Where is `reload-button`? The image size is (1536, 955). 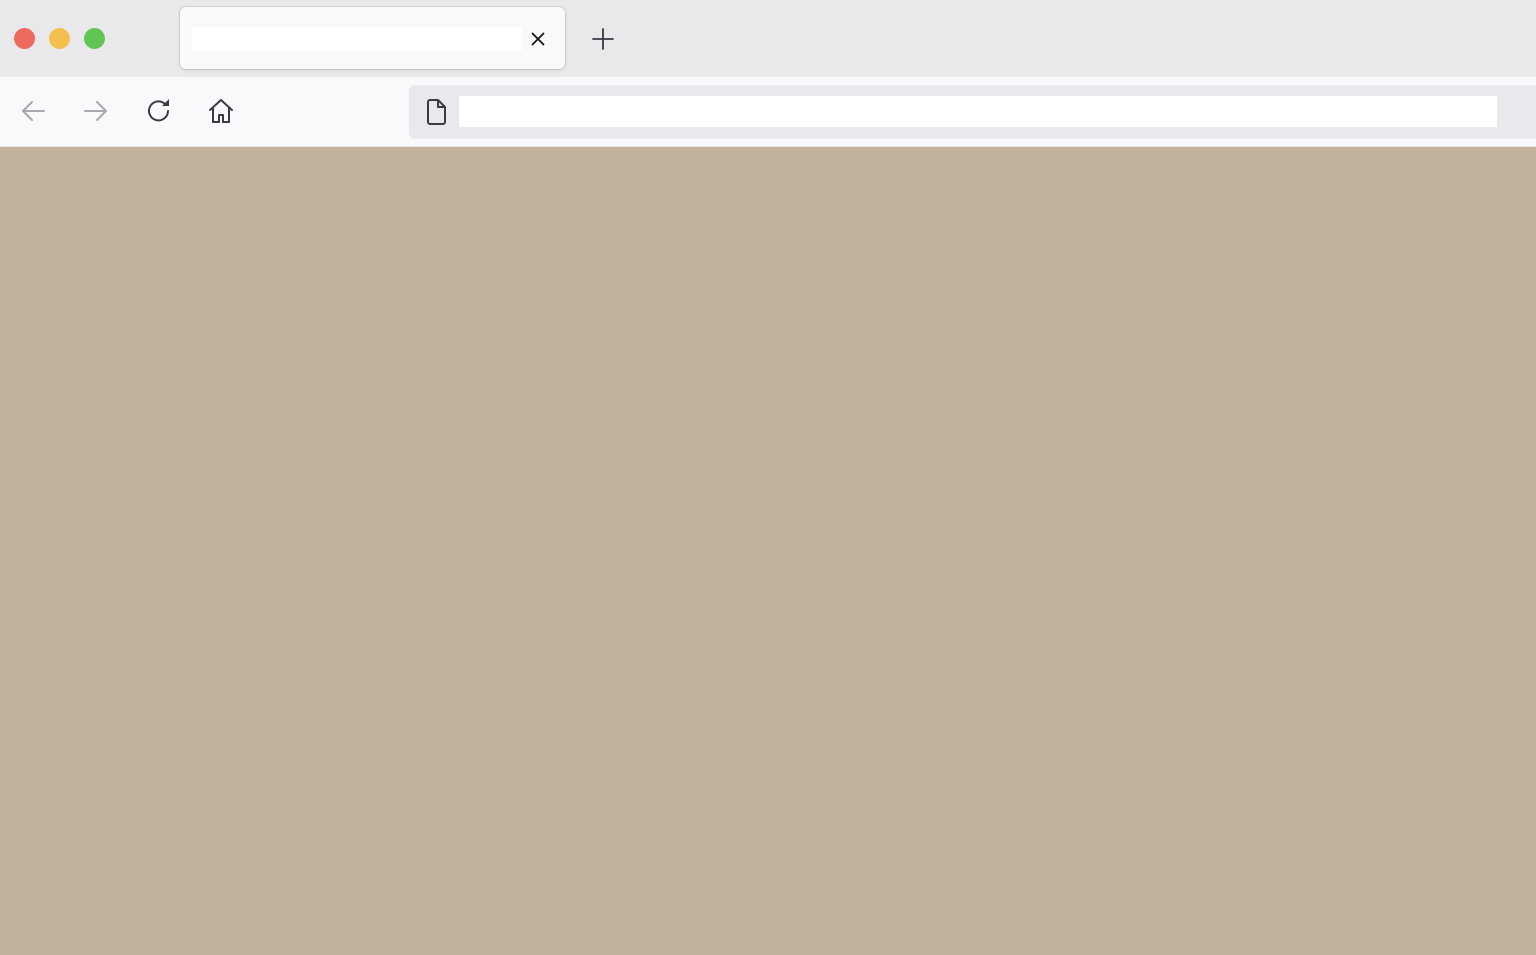
reload-button is located at coordinates (159, 111).